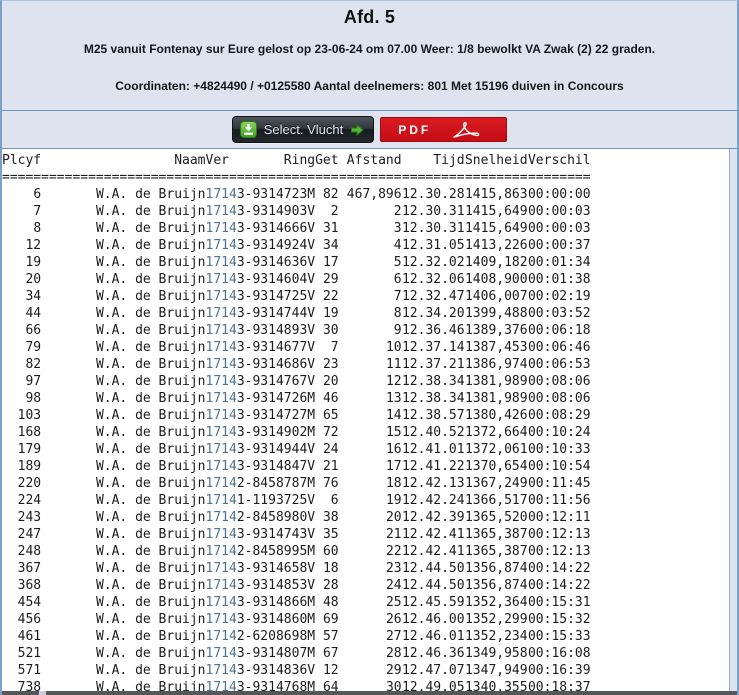 The width and height of the screenshot is (739, 695). What do you see at coordinates (276, 551) in the screenshot?
I see `cell-ring: 2-8458995M` at bounding box center [276, 551].